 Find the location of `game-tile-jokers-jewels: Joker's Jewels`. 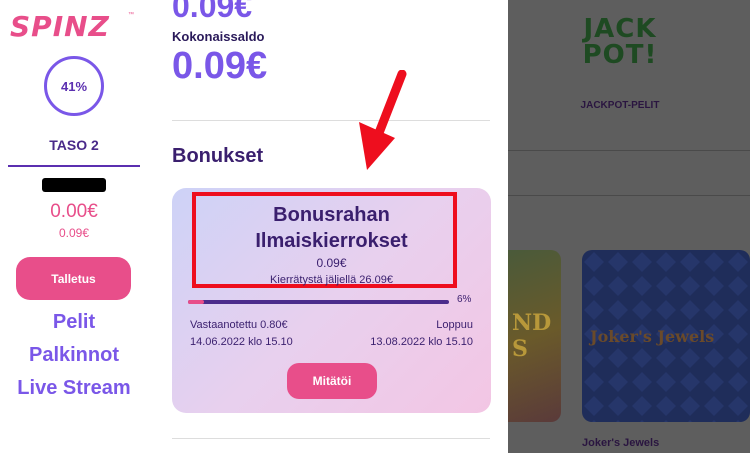

game-tile-jokers-jewels: Joker's Jewels is located at coordinates (666, 336).